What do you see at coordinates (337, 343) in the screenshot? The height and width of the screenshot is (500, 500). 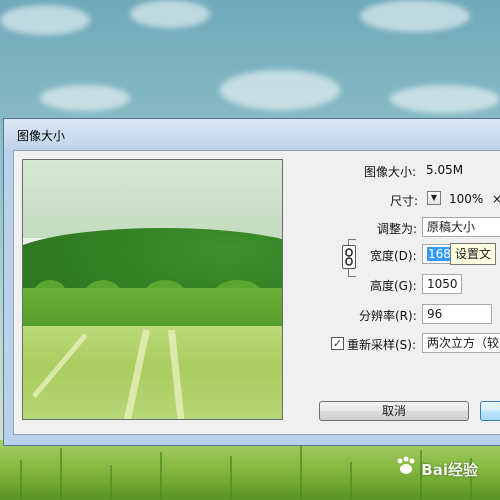 I see `resample-checkbox: ✓` at bounding box center [337, 343].